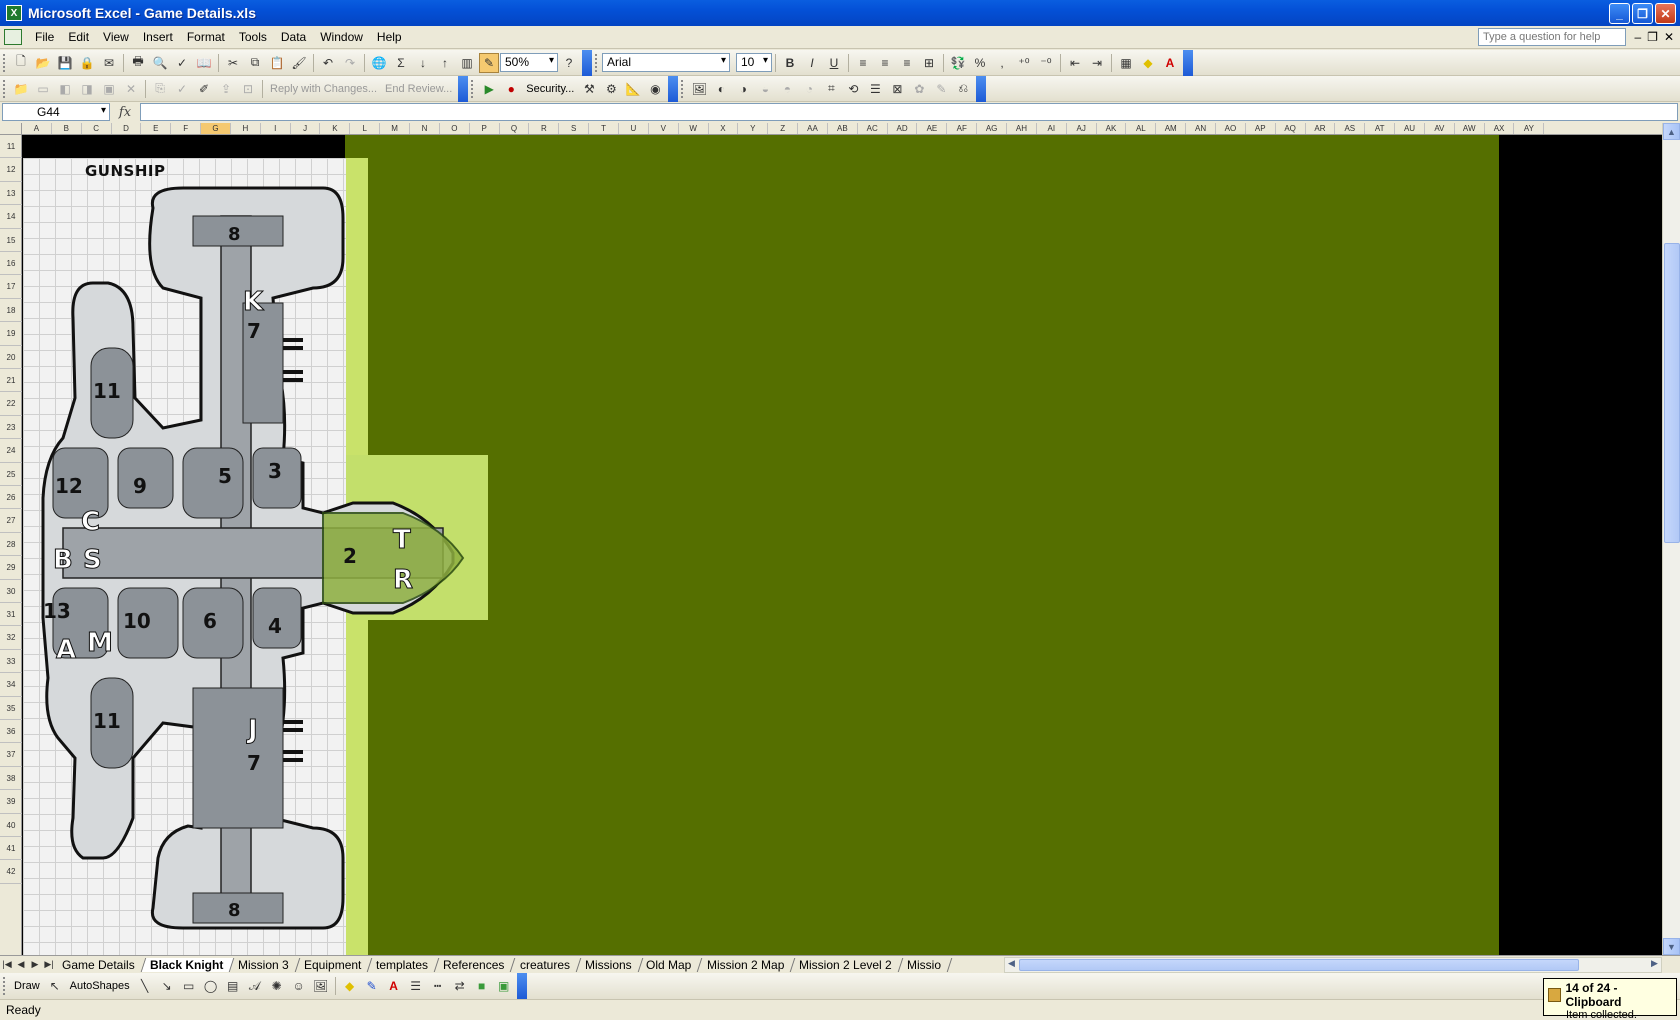 This screenshot has height=1020, width=1680. Describe the element at coordinates (655, 89) in the screenshot. I see `script-editor-icon: ◉` at that location.